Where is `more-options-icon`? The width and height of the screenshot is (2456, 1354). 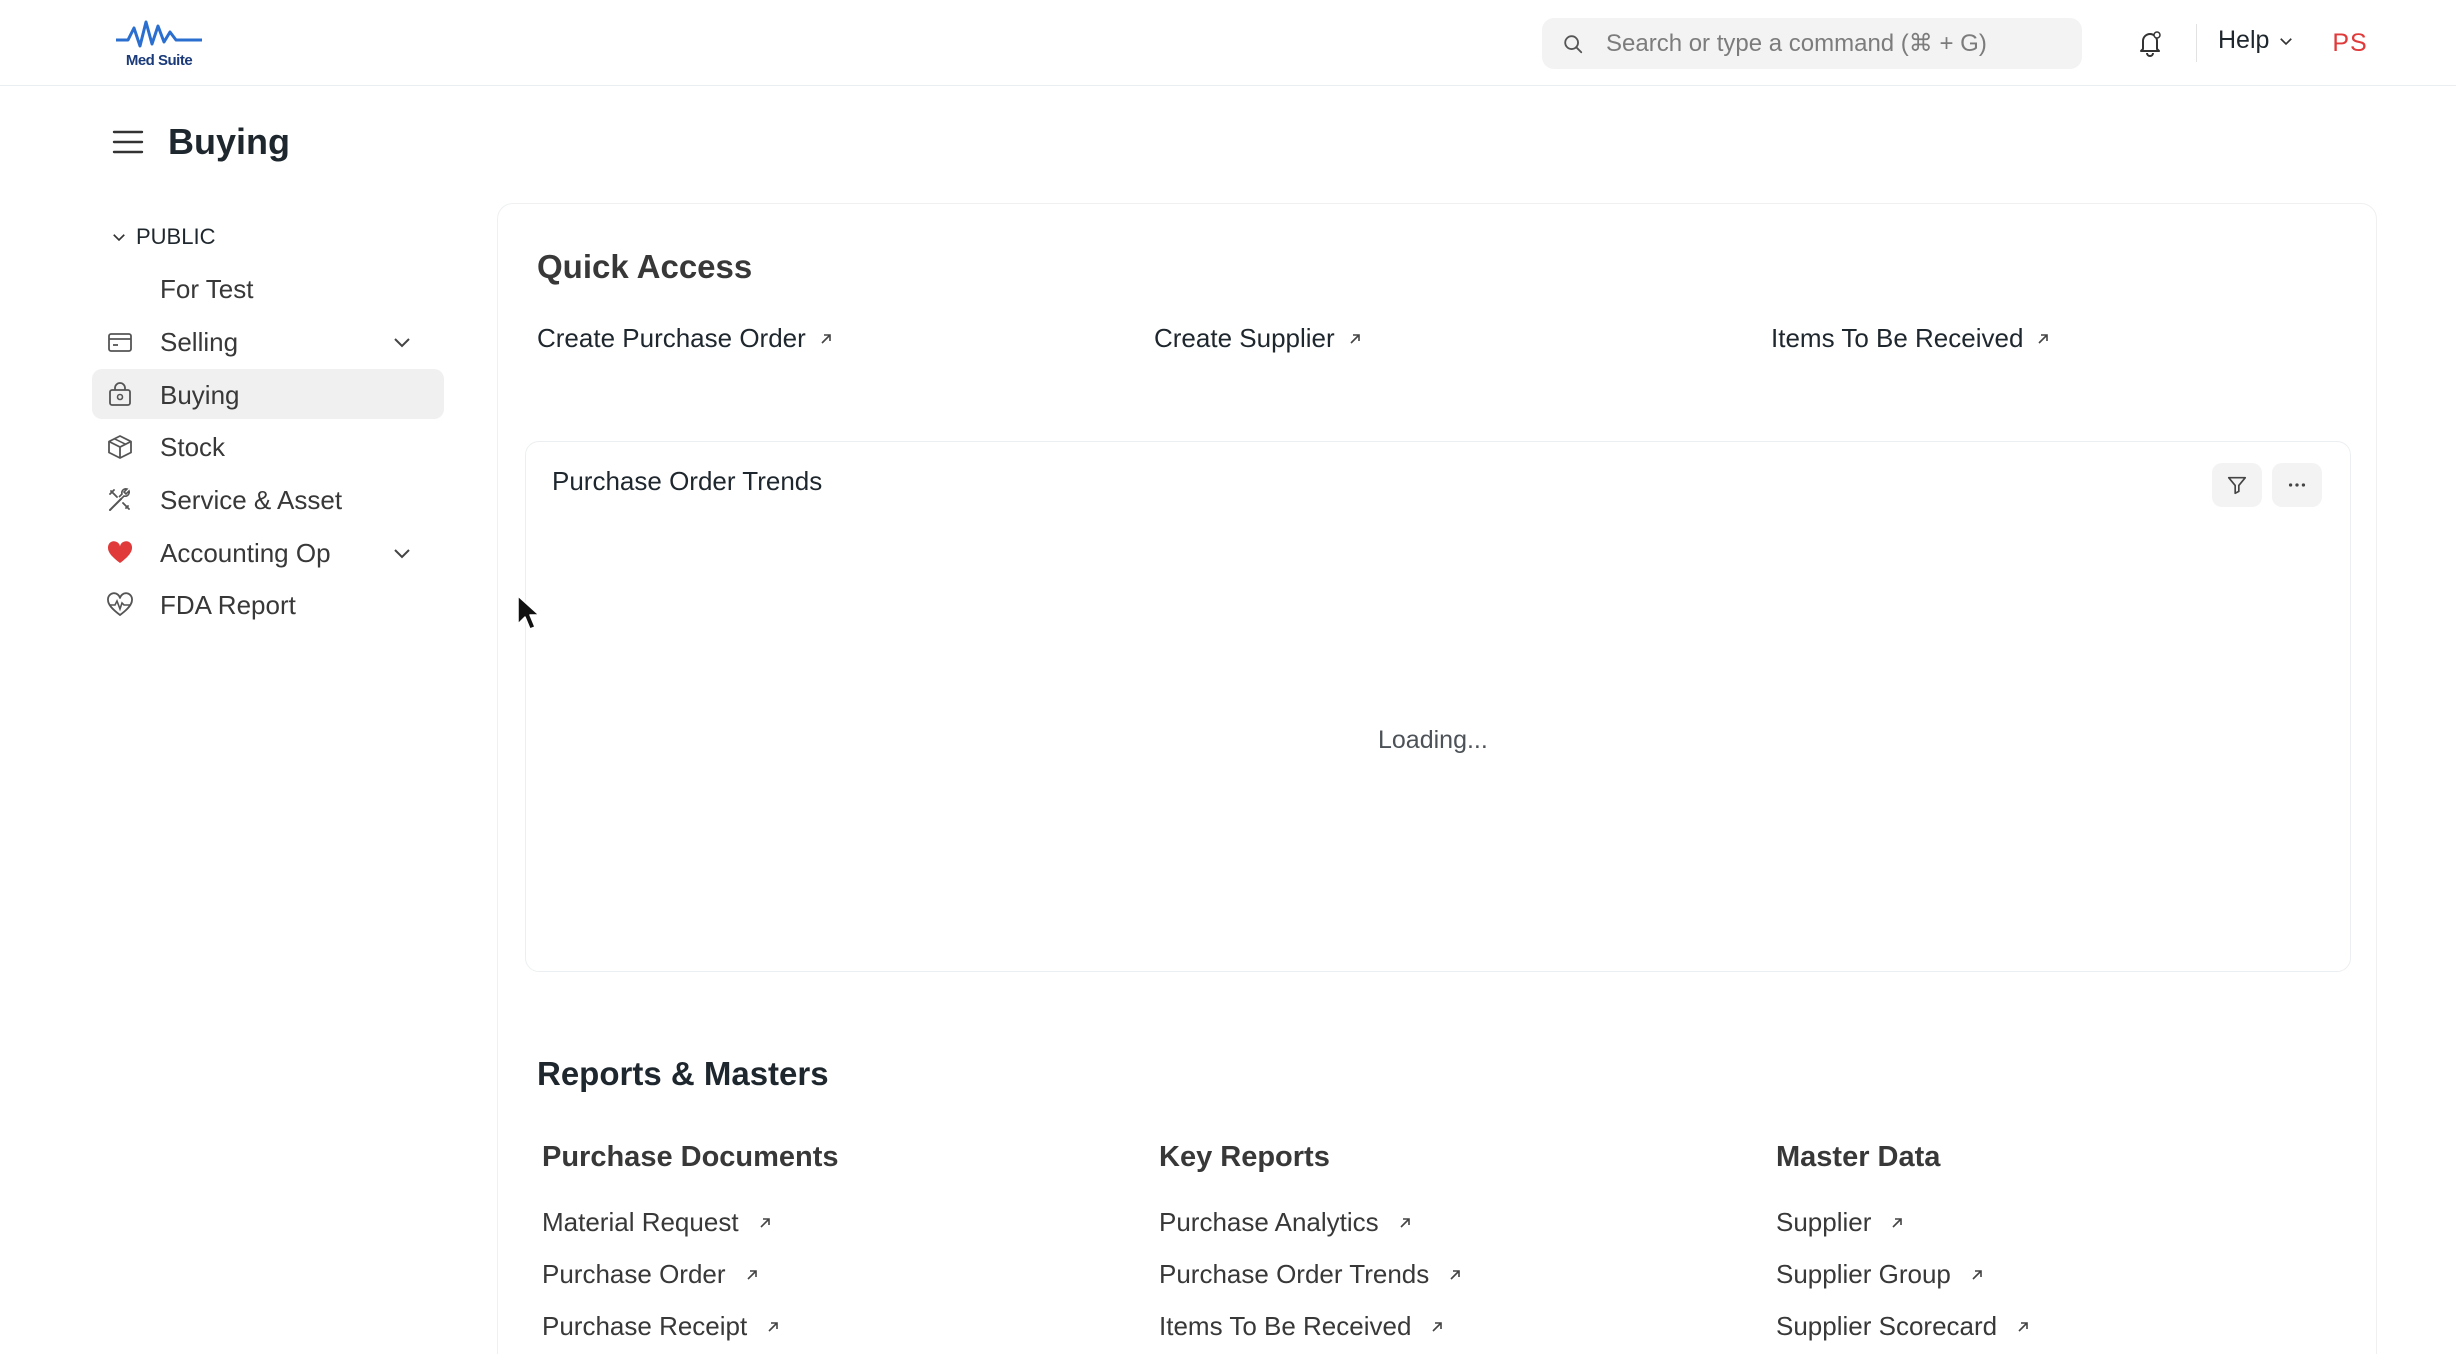
more-options-icon is located at coordinates (2297, 485).